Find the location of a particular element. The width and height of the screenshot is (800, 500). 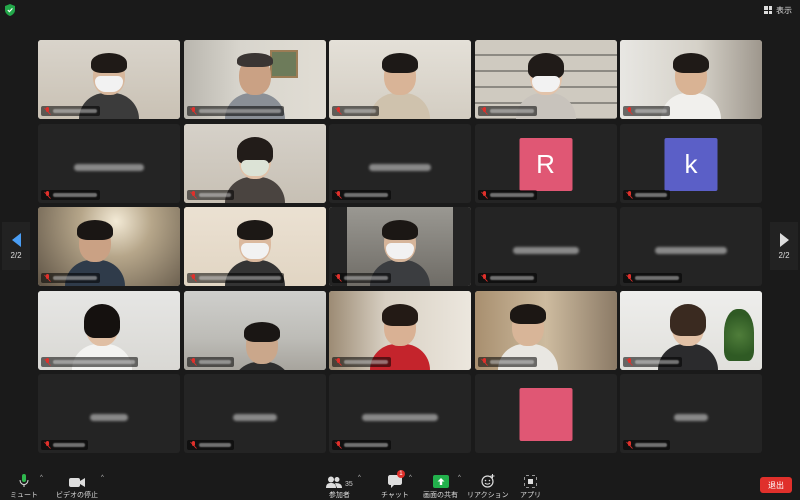

avatar is located at coordinates (545, 414).